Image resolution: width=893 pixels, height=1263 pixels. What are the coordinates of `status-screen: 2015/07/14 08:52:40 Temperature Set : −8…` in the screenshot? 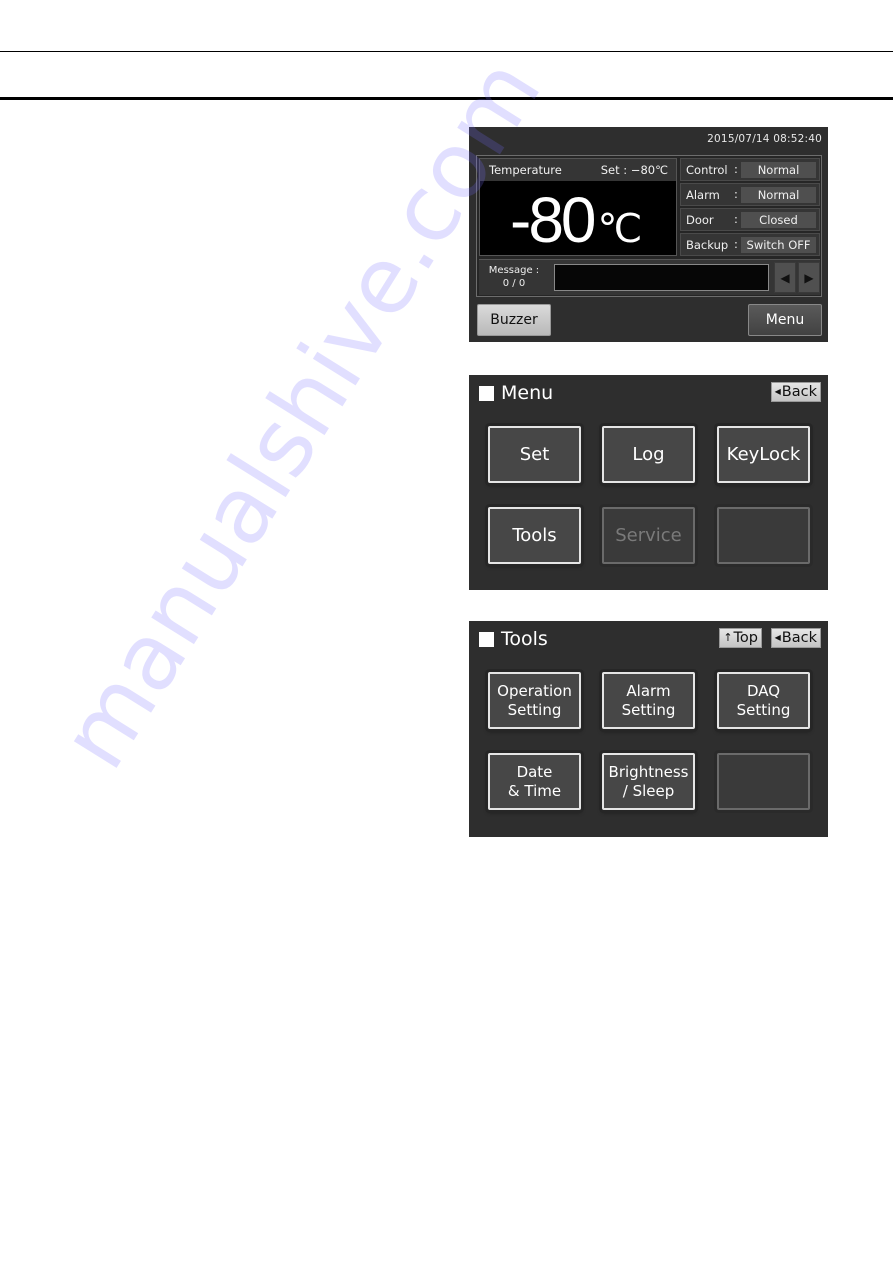 It's located at (648, 234).